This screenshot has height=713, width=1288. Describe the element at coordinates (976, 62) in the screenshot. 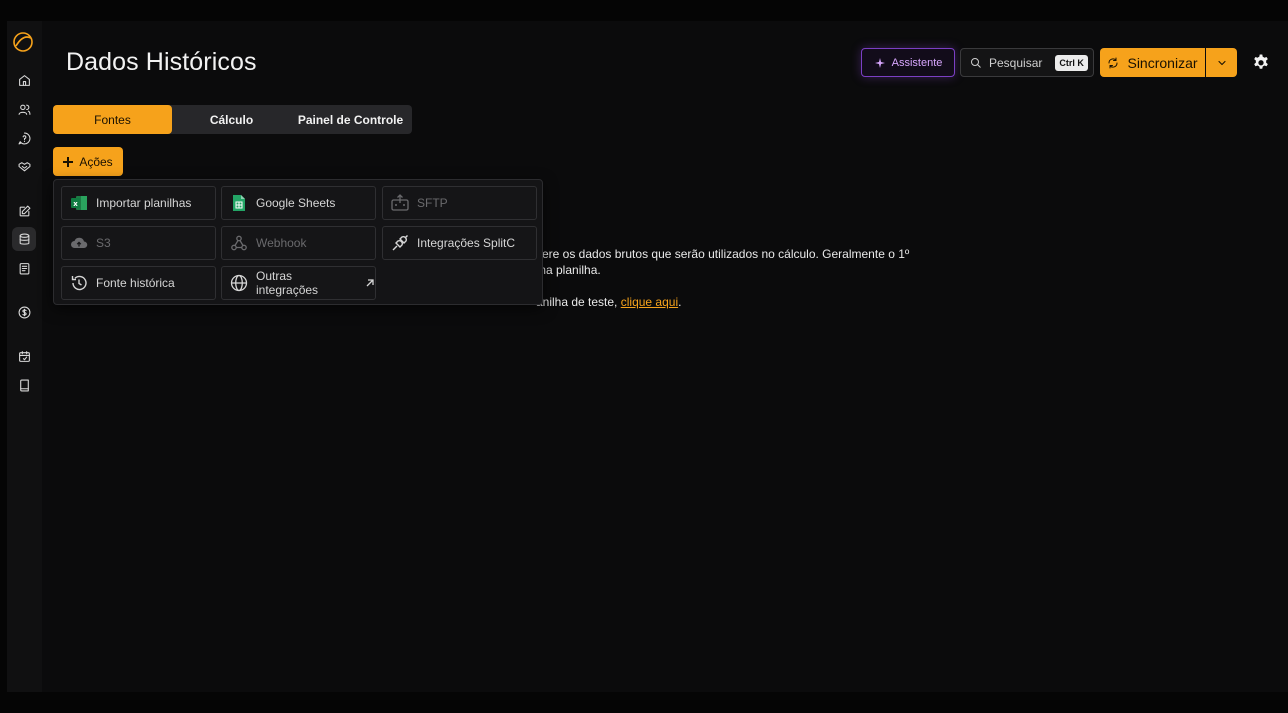

I see `search-icon` at that location.